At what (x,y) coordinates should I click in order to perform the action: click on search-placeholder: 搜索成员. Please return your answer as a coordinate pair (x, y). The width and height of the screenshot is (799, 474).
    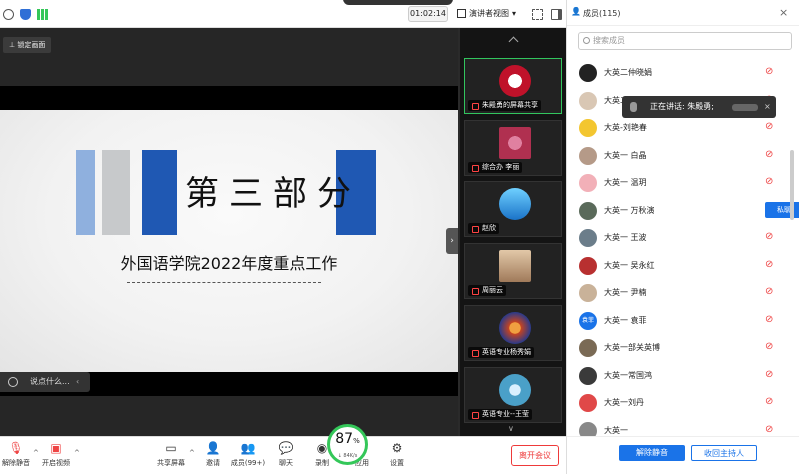
    Looking at the image, I should click on (609, 40).